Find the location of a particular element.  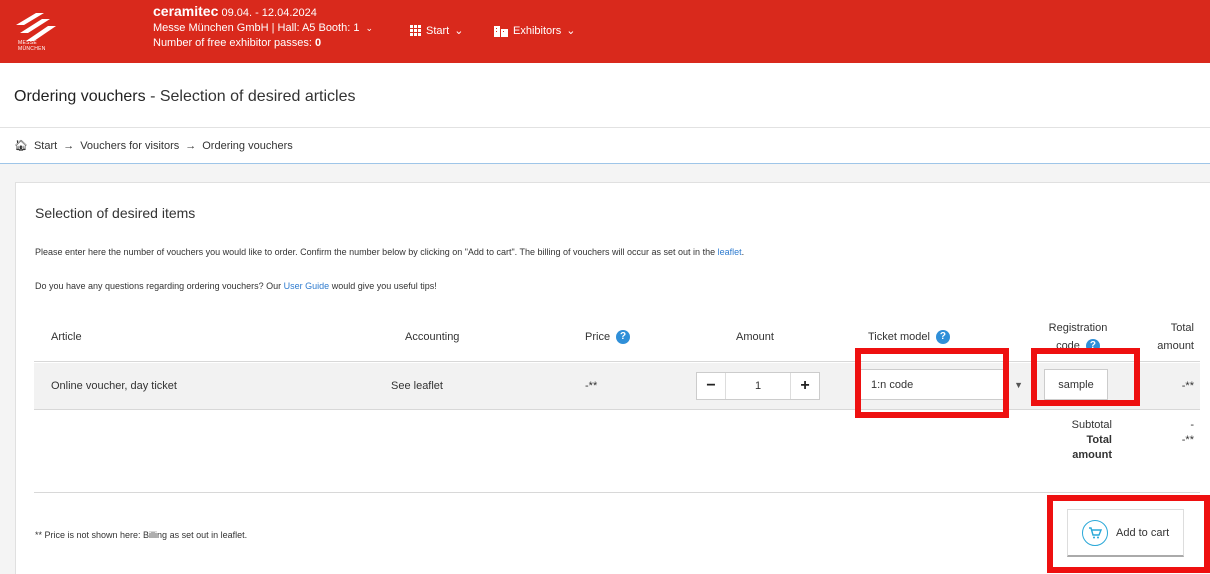

event-dates: 09.04. - 12.04.2024 is located at coordinates (269, 13).